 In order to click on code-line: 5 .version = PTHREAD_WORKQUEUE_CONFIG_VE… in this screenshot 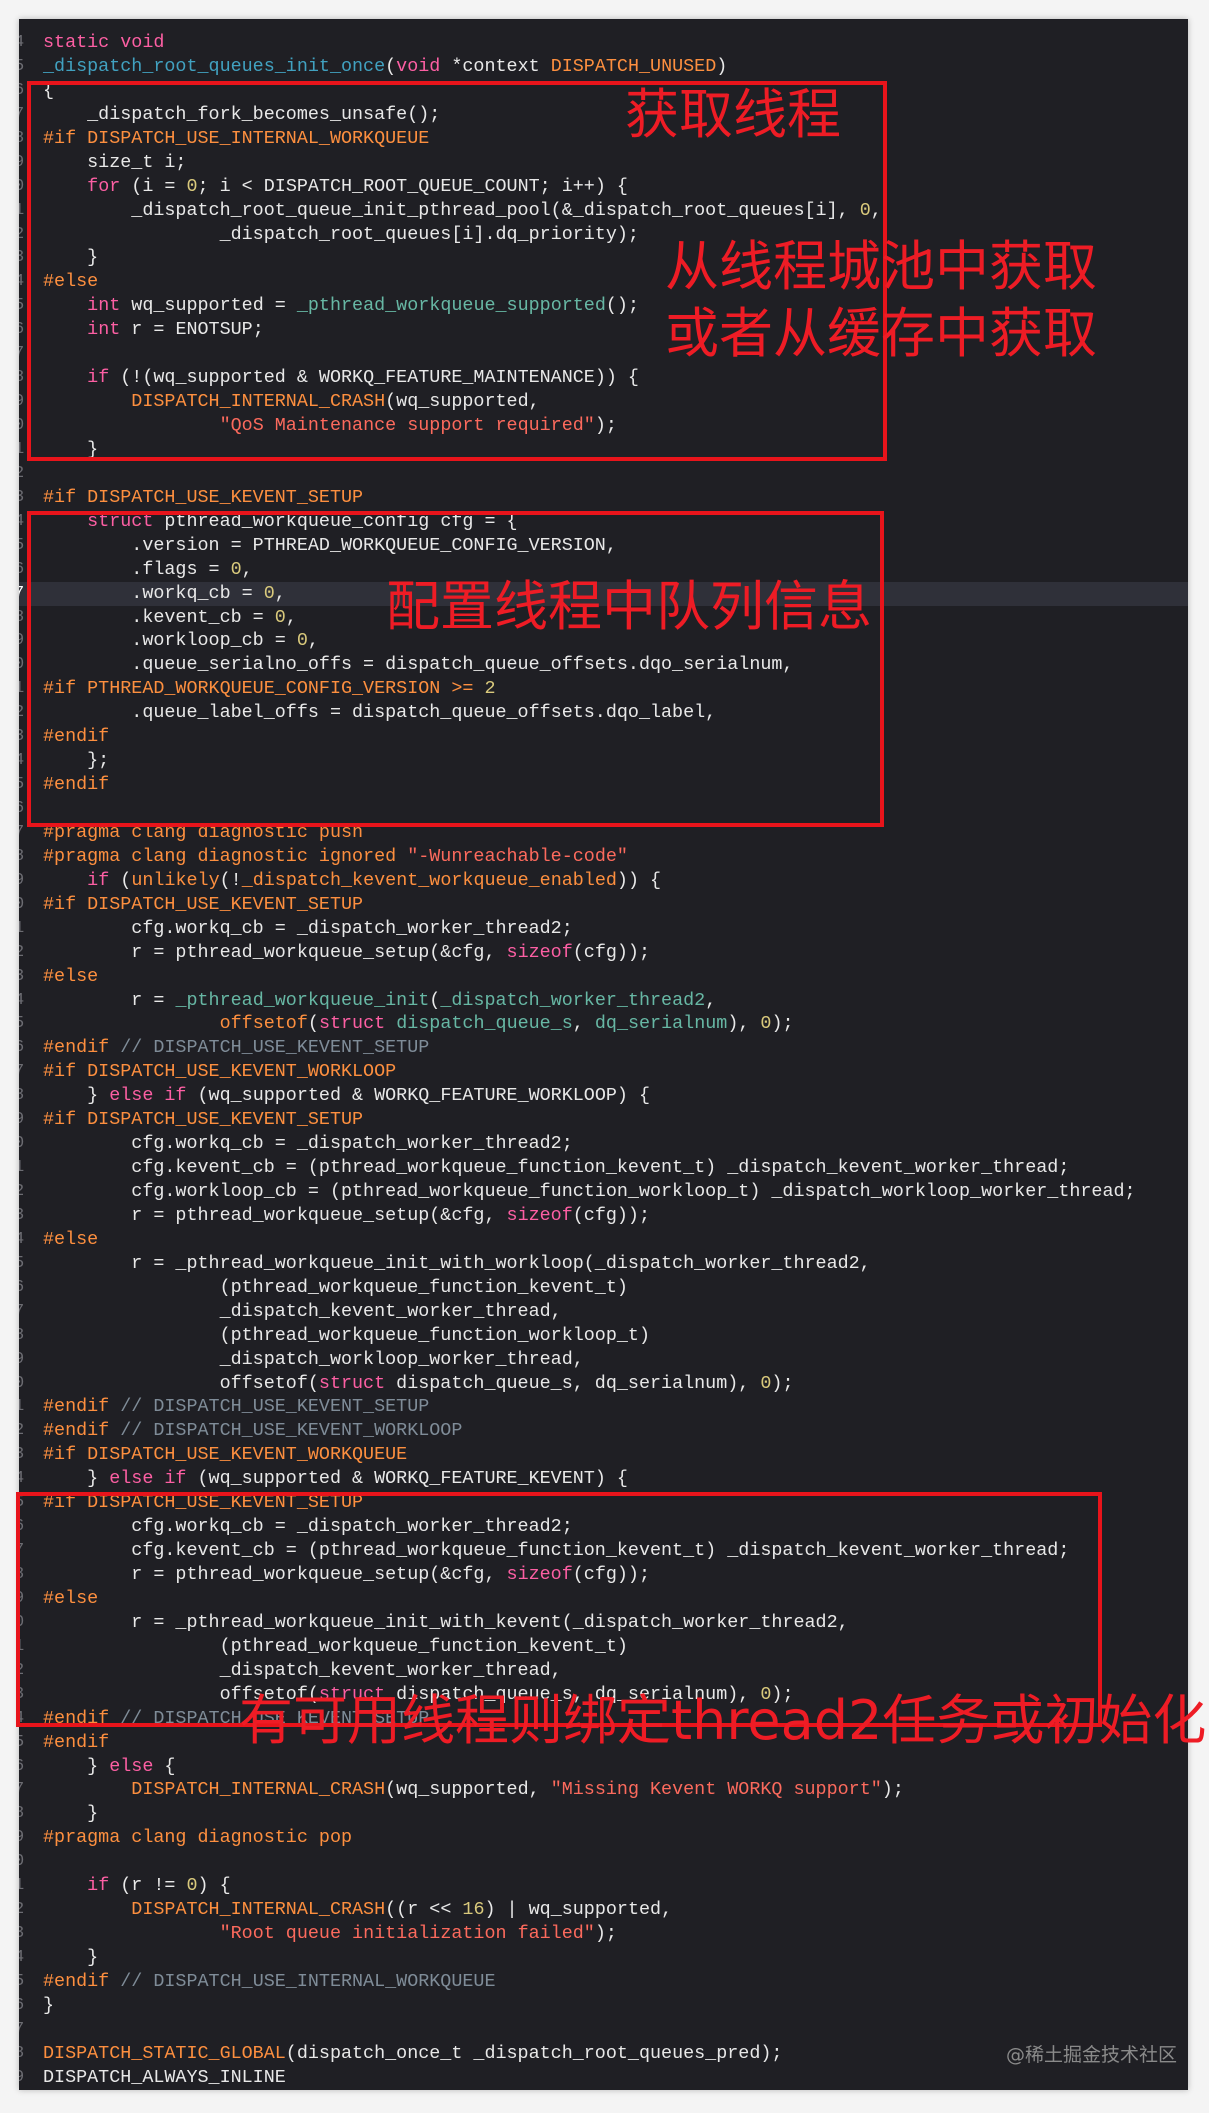, I will do `click(603, 546)`.